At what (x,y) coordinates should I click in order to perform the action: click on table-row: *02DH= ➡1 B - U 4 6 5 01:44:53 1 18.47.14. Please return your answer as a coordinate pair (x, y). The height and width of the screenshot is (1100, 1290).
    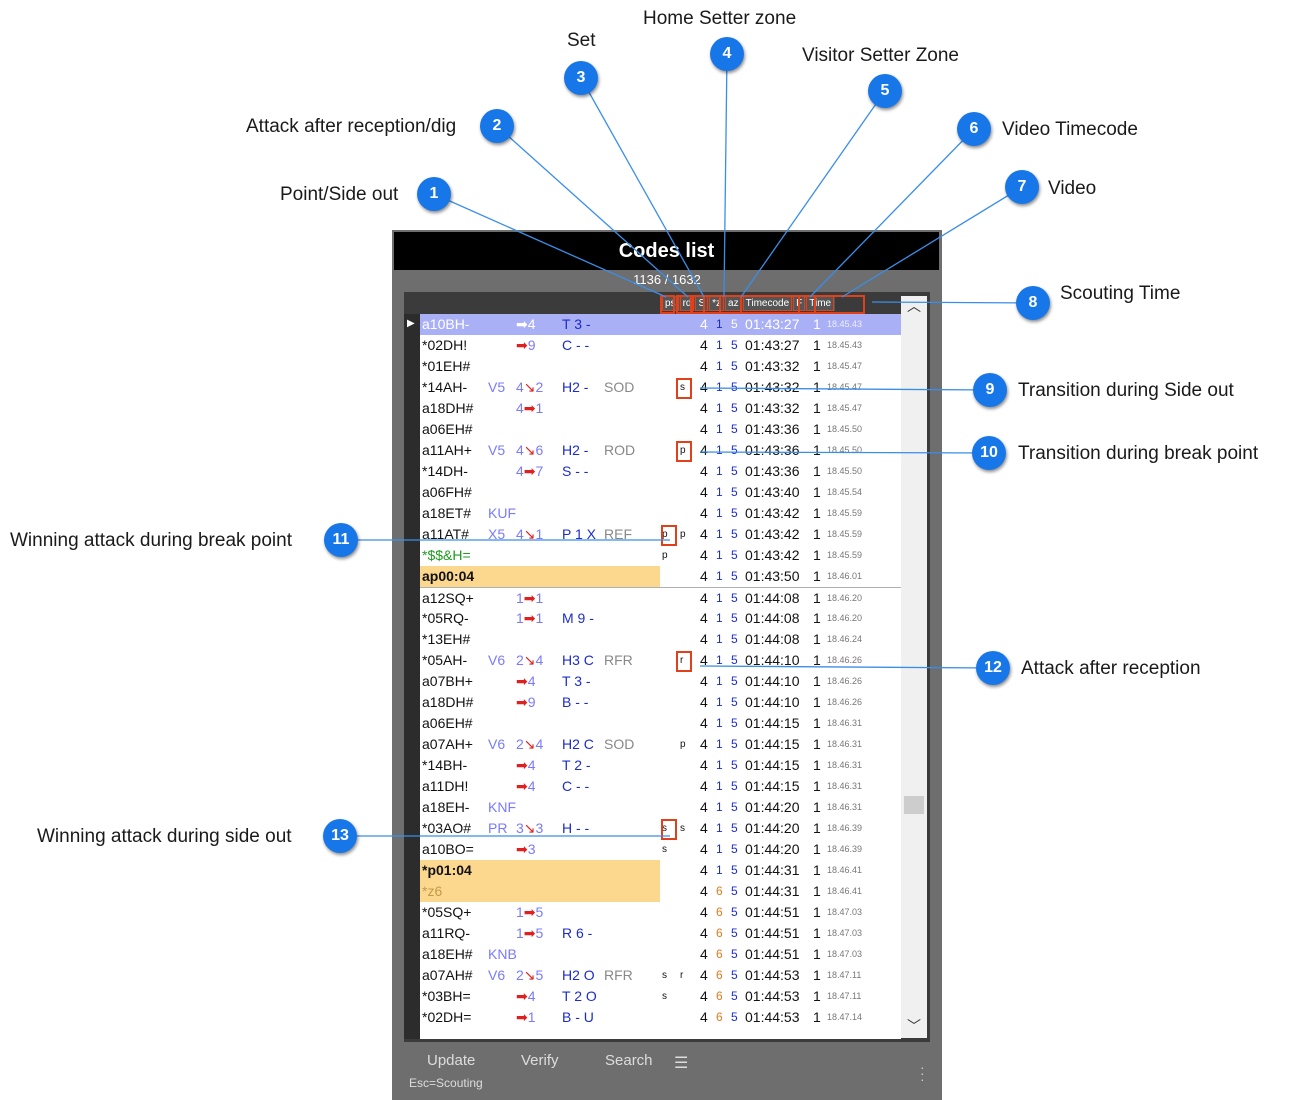
    Looking at the image, I should click on (660, 1017).